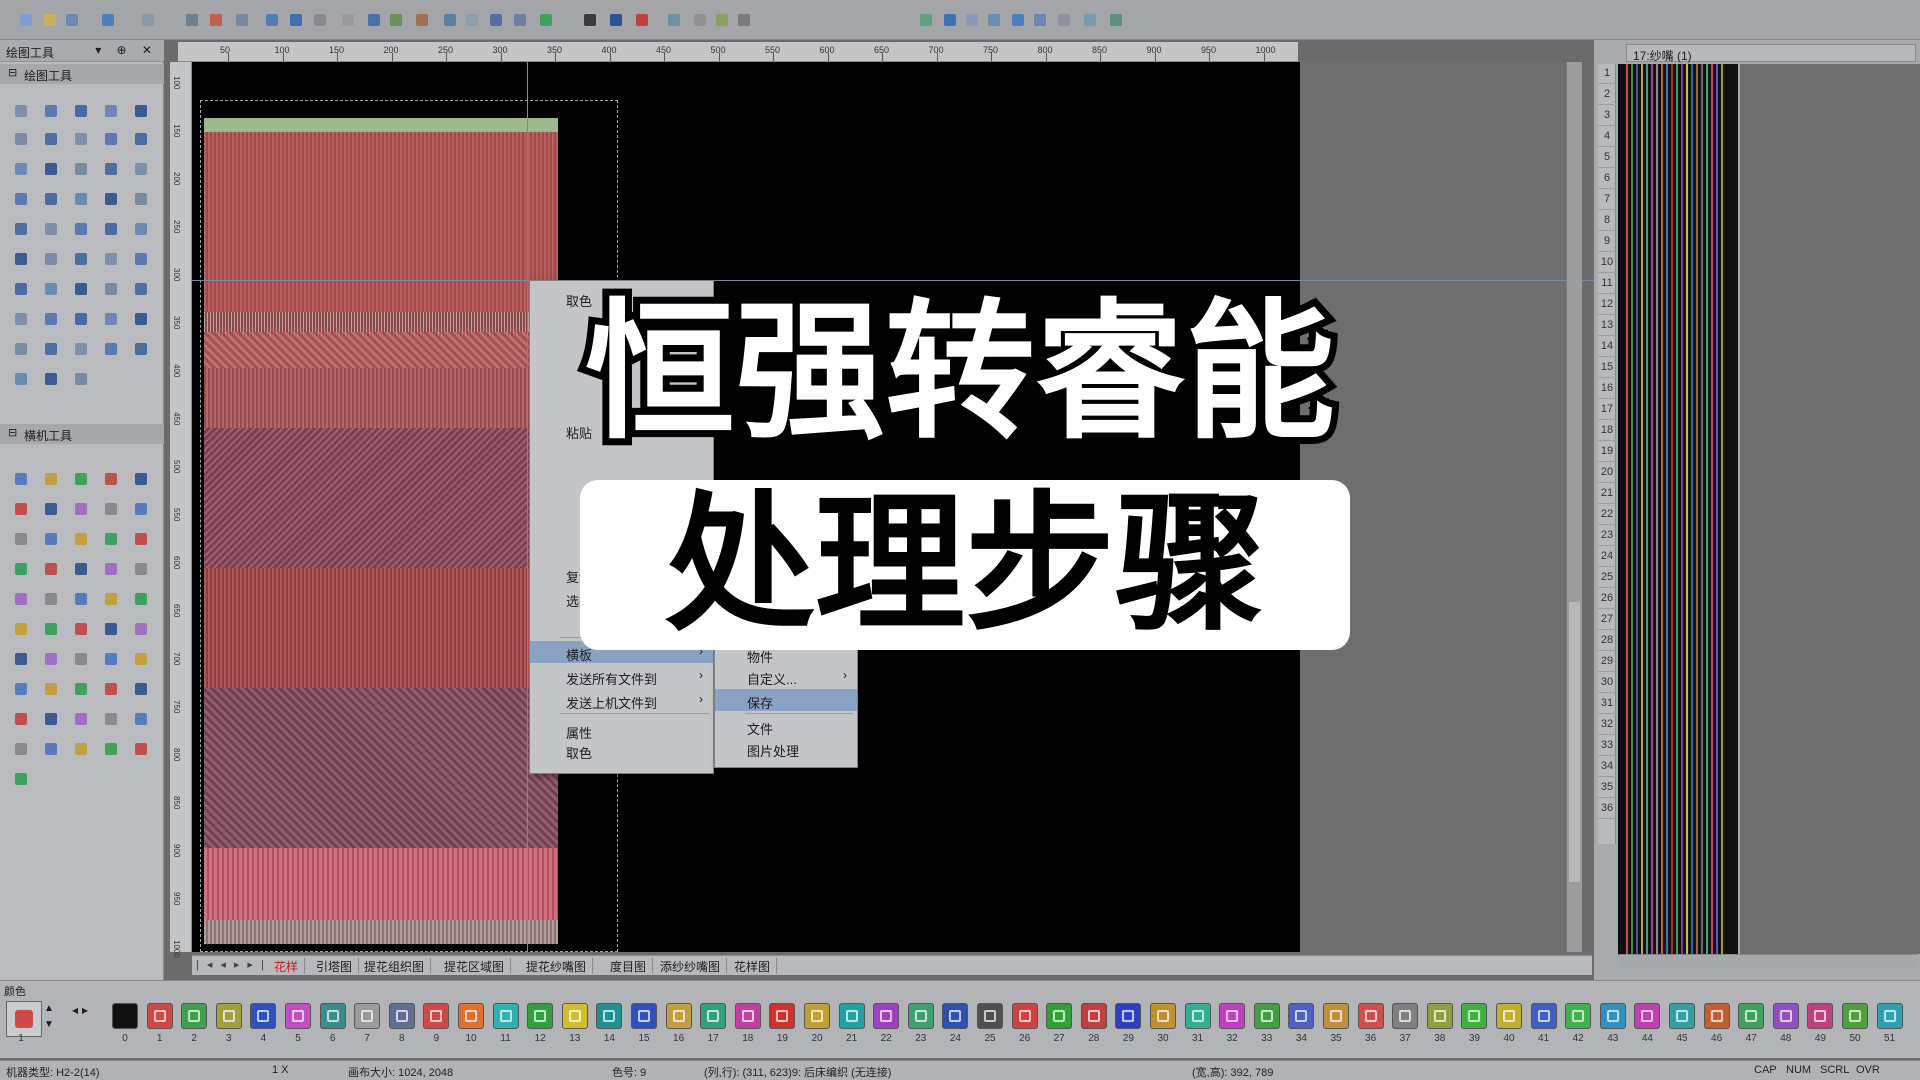 Image resolution: width=1920 pixels, height=1080 pixels. I want to click on yarn-panel-horizontal-scrollbar, so click(1768, 962).